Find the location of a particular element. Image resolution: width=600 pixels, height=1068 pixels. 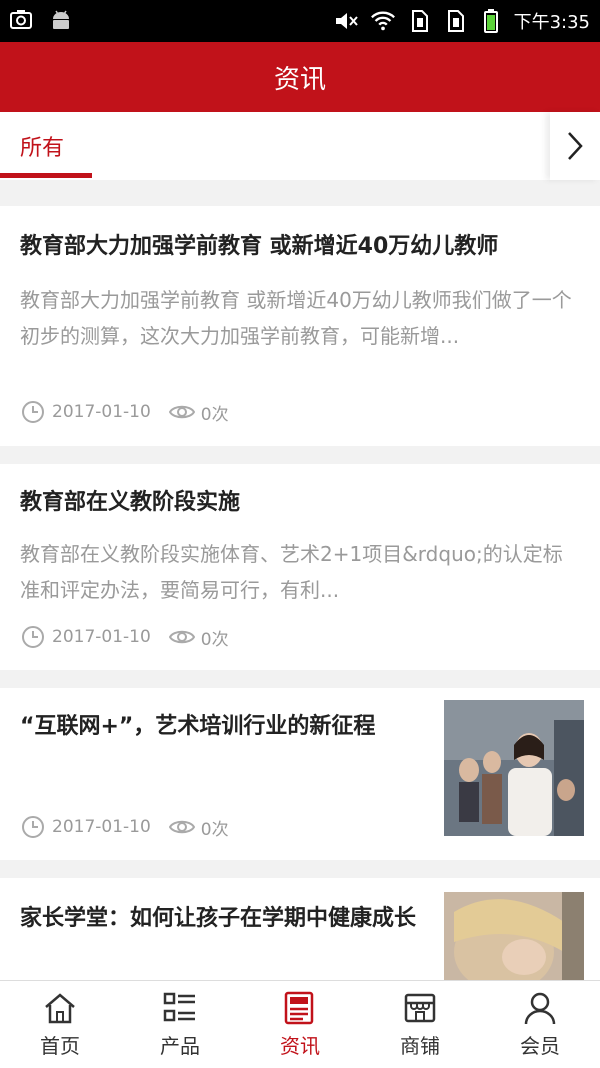

battery-icon is located at coordinates (491, 21).